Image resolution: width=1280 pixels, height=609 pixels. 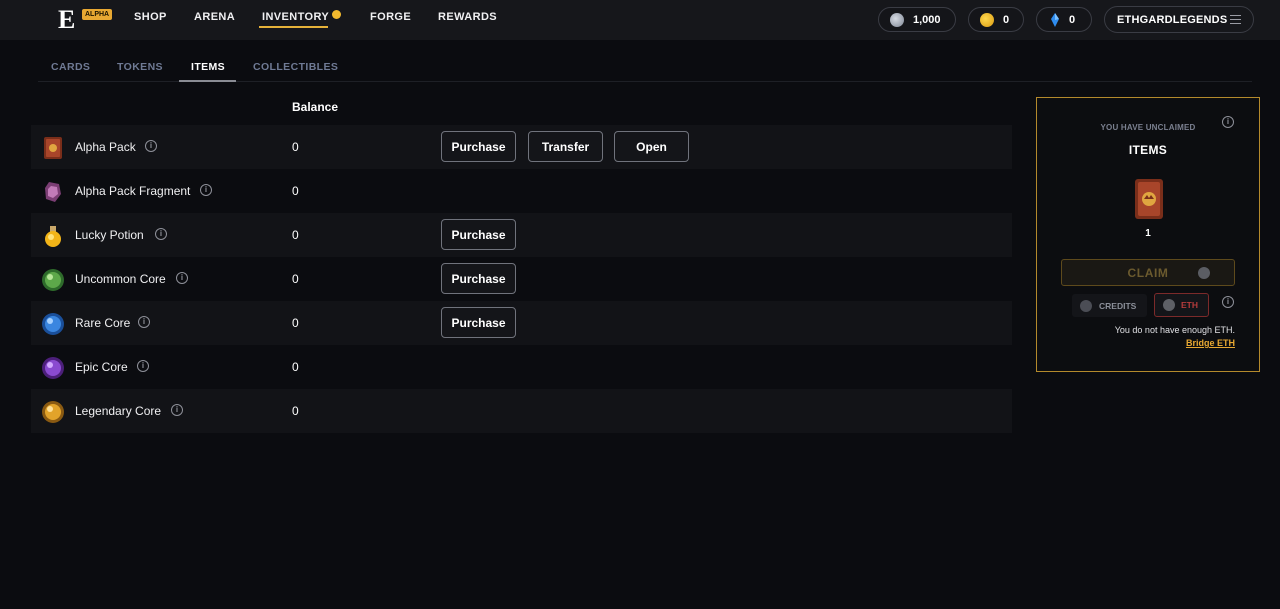 What do you see at coordinates (927, 19) in the screenshot?
I see `credits-balance: 1,000` at bounding box center [927, 19].